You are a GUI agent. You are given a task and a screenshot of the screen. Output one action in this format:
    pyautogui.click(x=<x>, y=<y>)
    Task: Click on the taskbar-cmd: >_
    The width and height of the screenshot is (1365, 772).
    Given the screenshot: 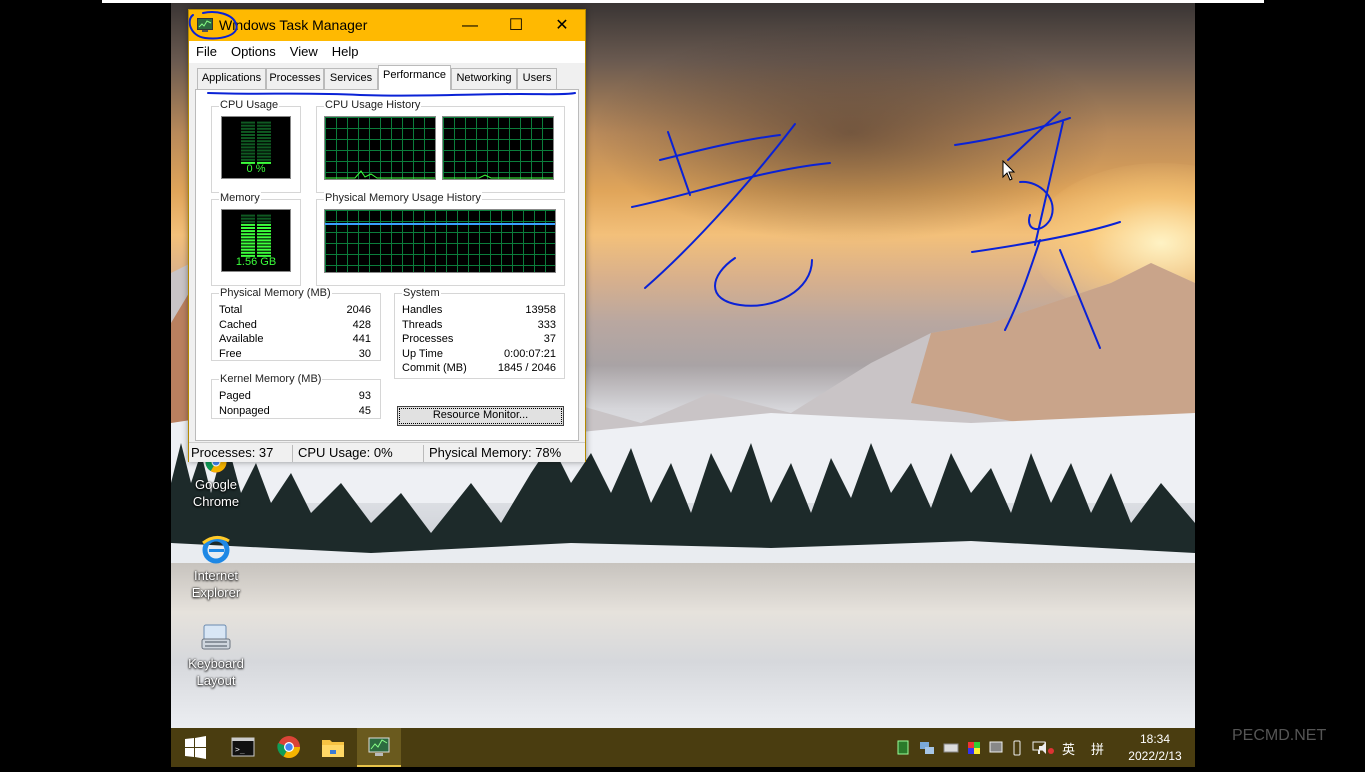 What is the action you would take?
    pyautogui.click(x=243, y=747)
    